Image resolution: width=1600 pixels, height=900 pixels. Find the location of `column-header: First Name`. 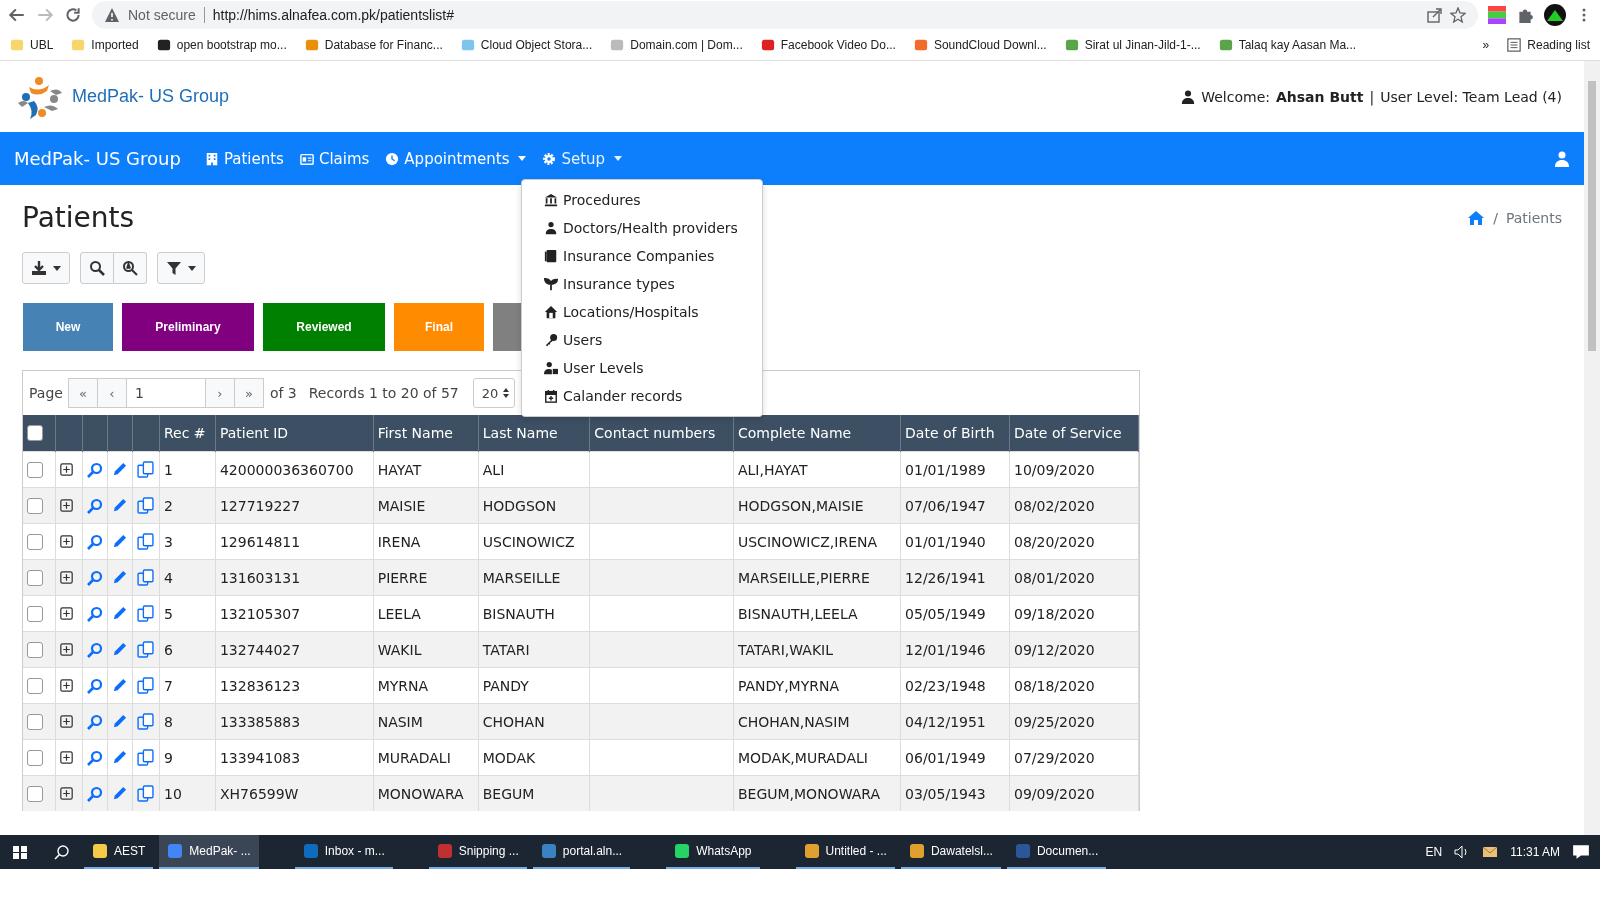

column-header: First Name is located at coordinates (426, 433).